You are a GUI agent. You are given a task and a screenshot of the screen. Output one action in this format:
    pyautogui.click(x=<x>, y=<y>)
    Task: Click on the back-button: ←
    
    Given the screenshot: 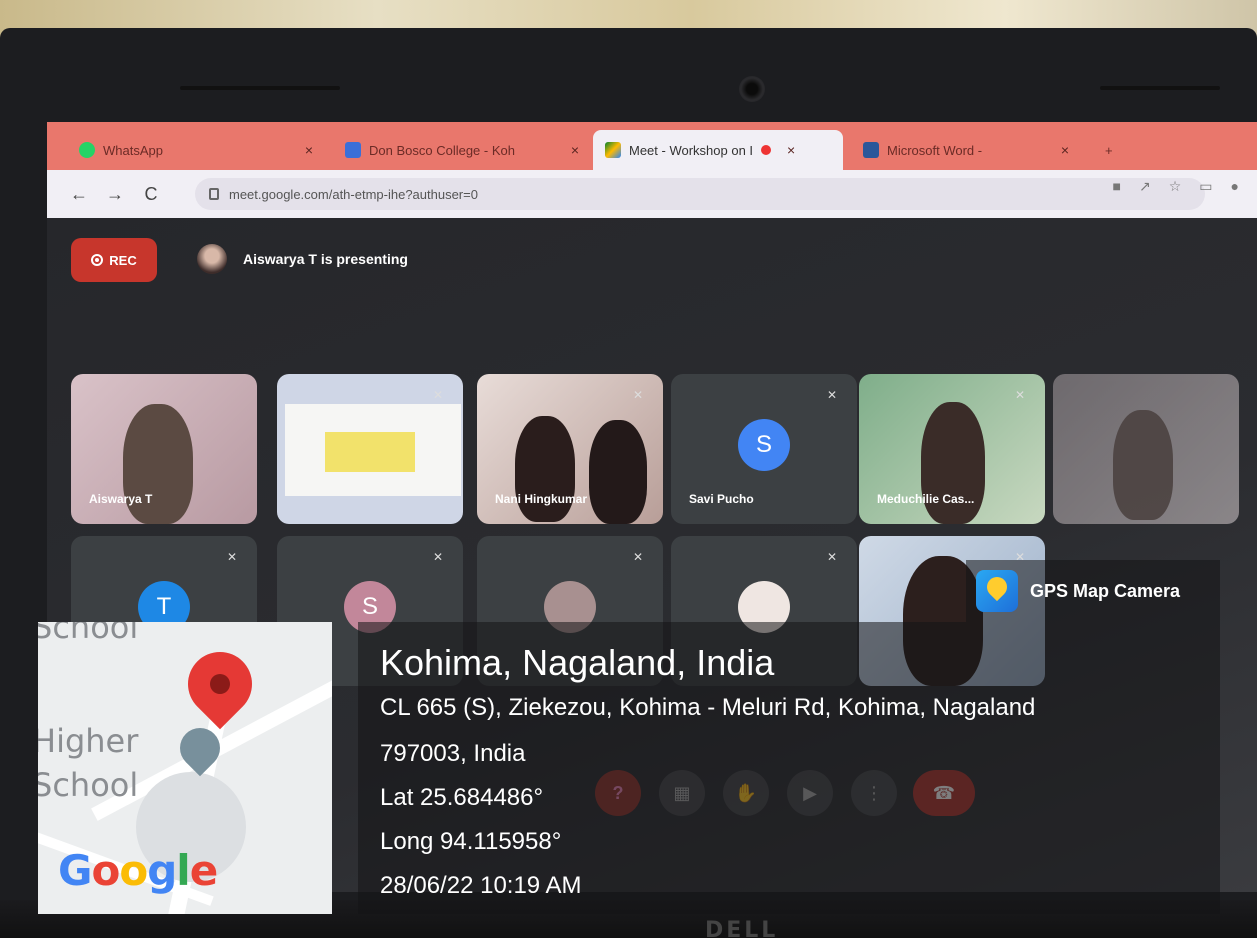 What is the action you would take?
    pyautogui.click(x=79, y=194)
    